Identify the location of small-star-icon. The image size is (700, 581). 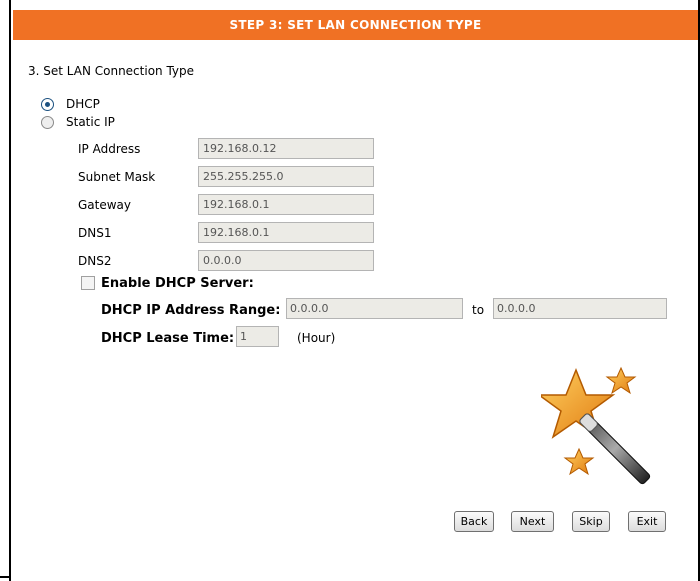
(621, 380).